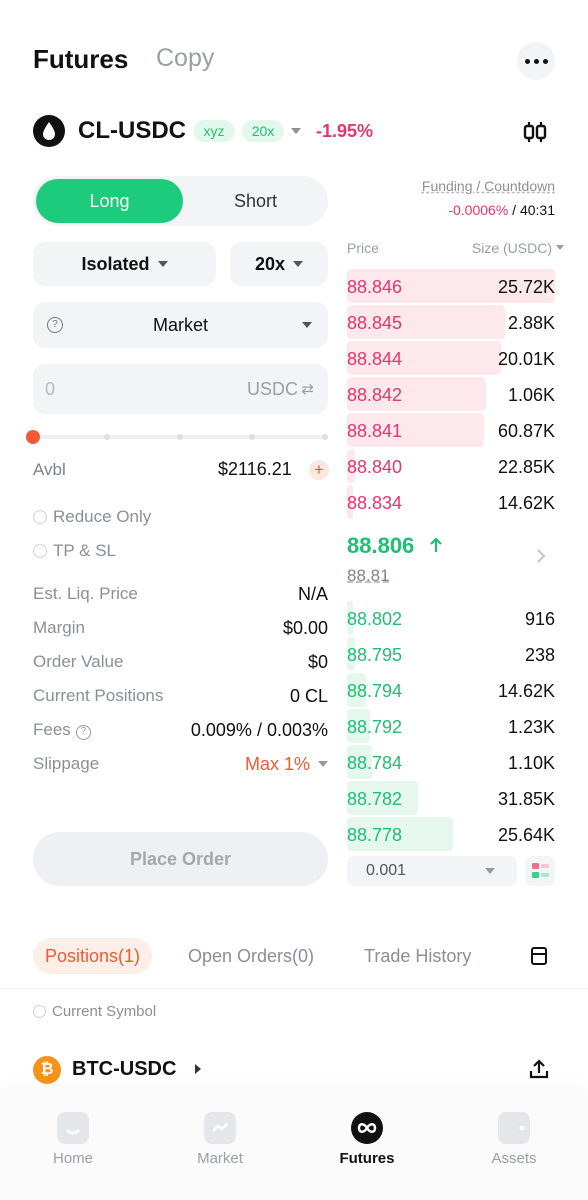 This screenshot has width=588, height=1200. Describe the element at coordinates (432, 871) in the screenshot. I see `tick-size-select: 0.001` at that location.